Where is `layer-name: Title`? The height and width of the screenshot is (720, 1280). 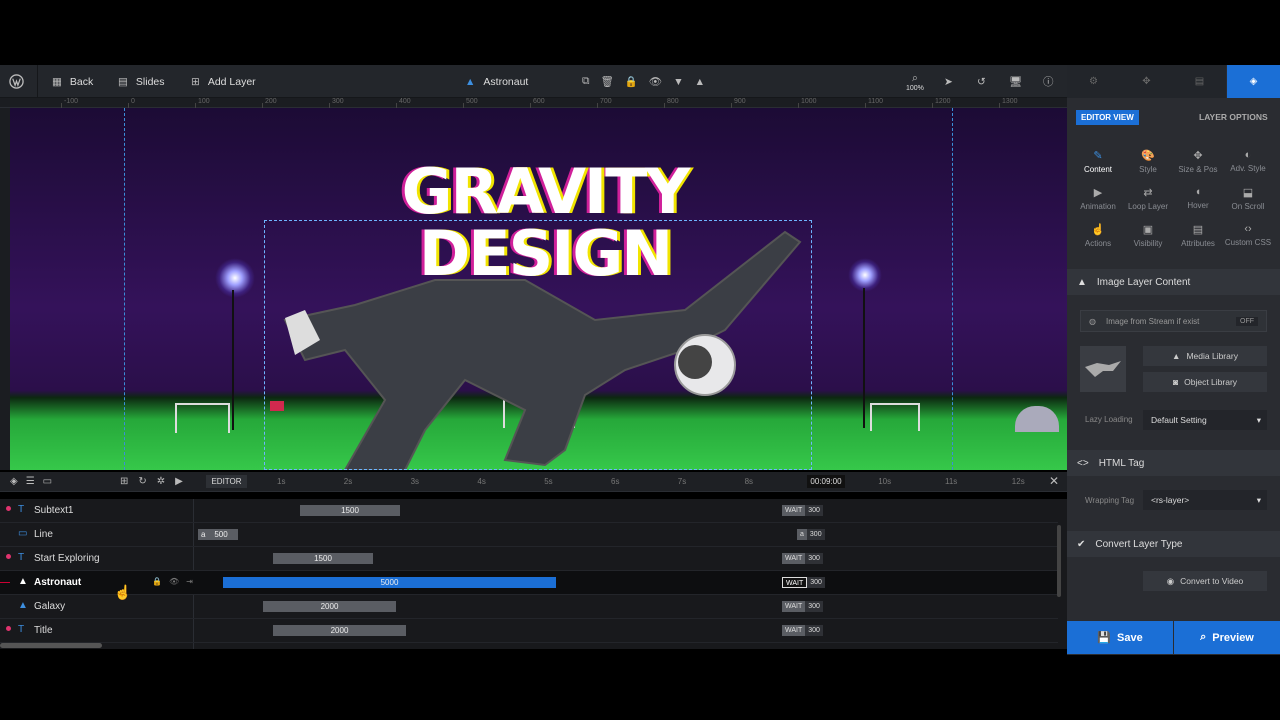
layer-name: Title is located at coordinates (43, 630).